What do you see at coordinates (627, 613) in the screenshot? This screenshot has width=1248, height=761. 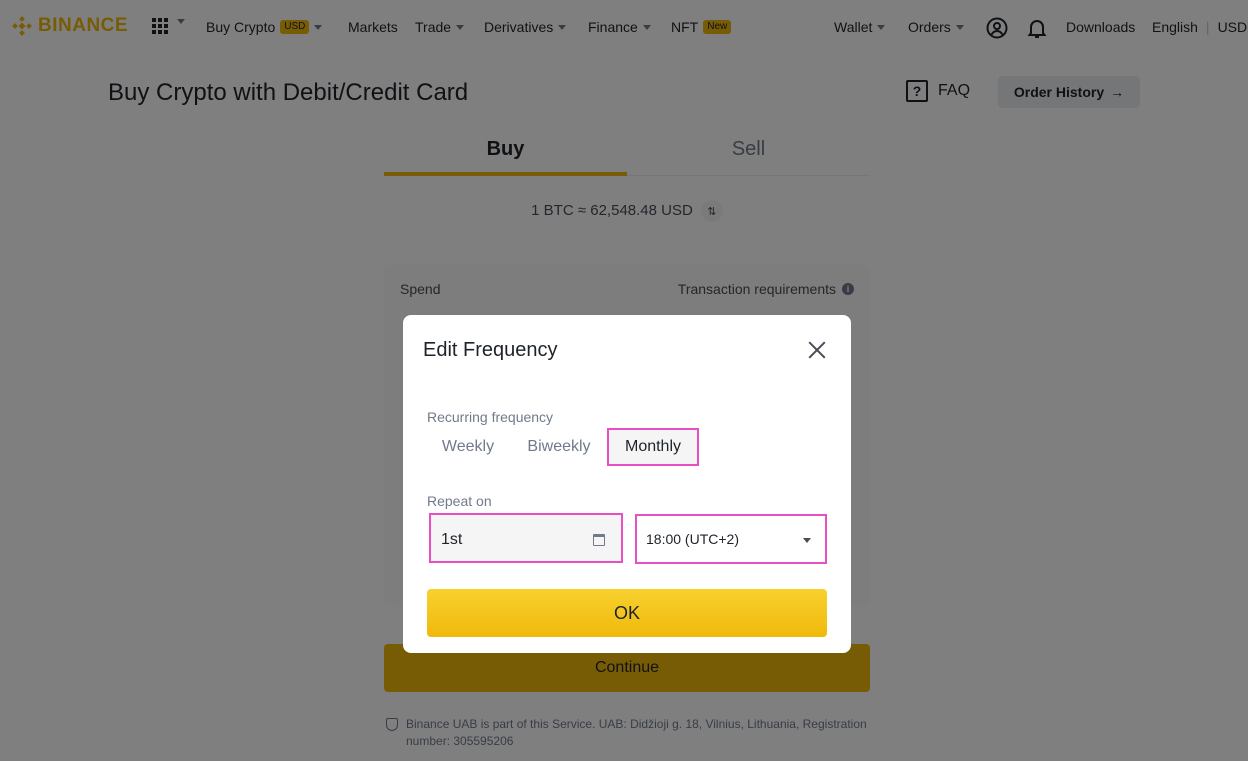 I see `ok-button: OK` at bounding box center [627, 613].